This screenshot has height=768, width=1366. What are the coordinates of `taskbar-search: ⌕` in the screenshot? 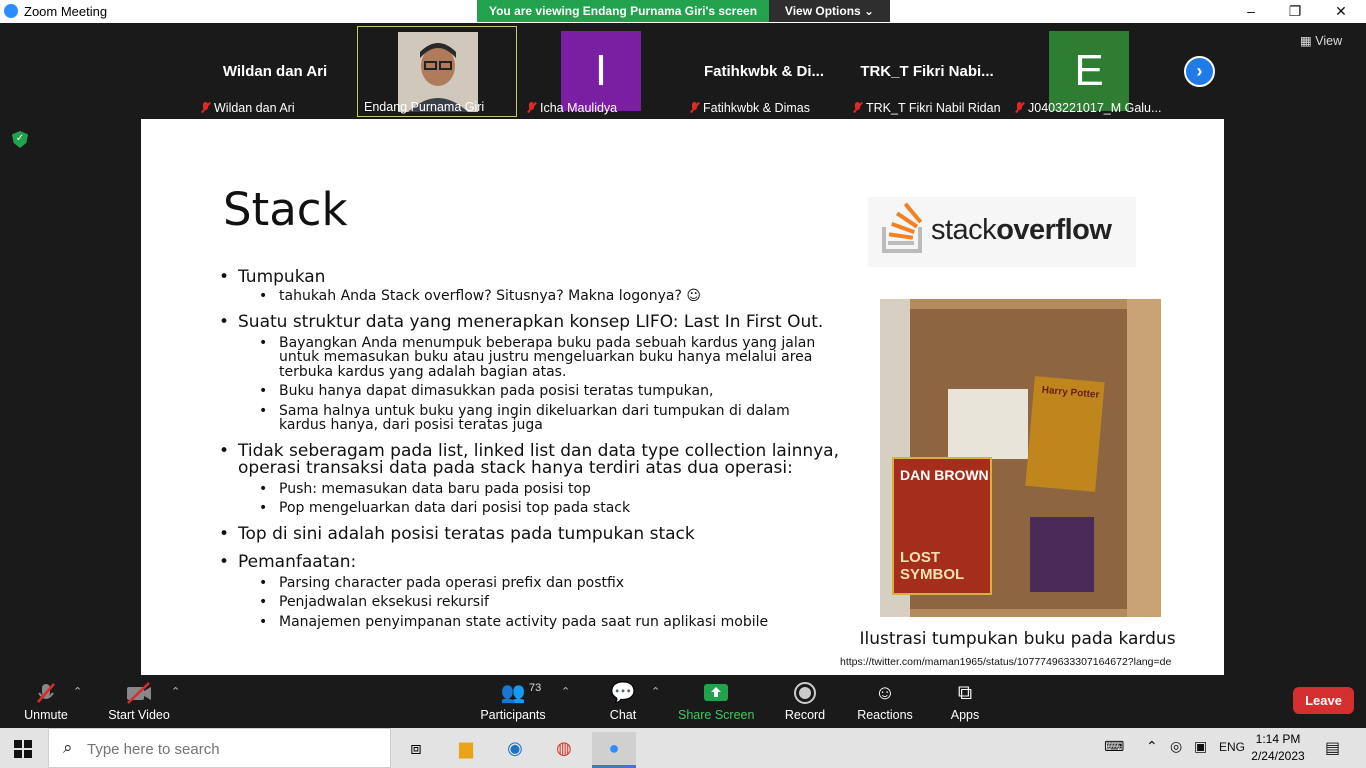 It's located at (219, 748).